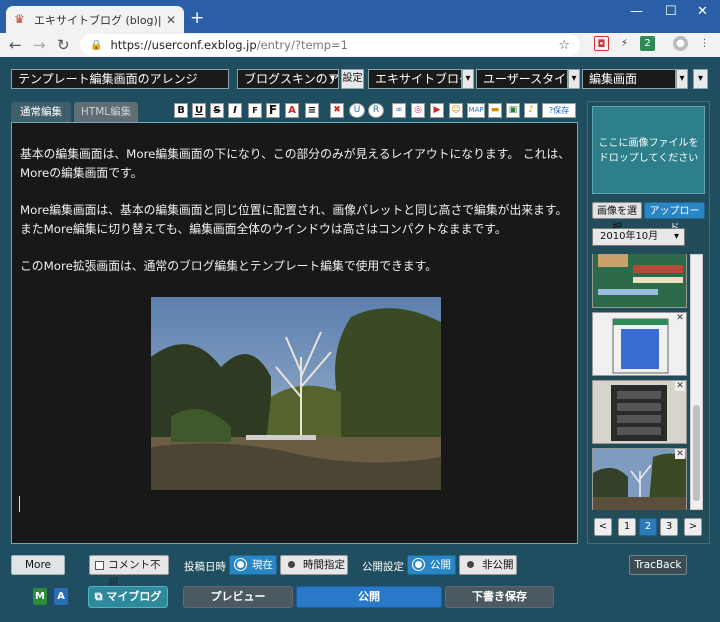 This screenshot has height=622, width=720. I want to click on profile-avatar-icon: ●, so click(680, 43).